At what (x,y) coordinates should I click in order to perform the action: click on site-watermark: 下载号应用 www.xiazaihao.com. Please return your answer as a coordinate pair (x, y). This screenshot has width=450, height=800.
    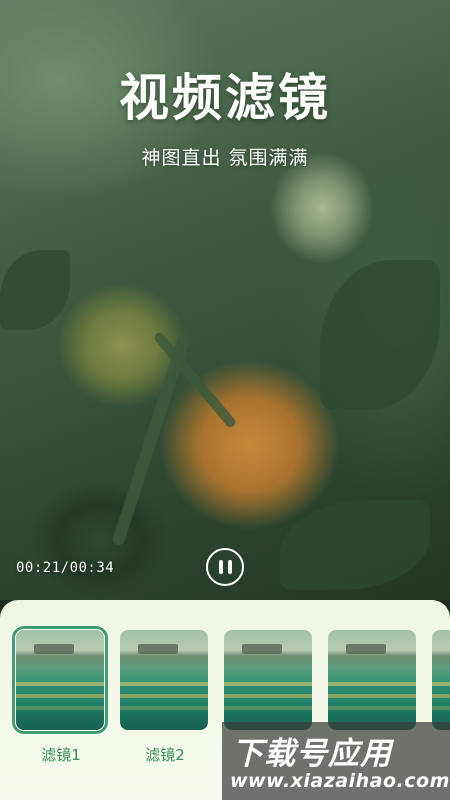
    Looking at the image, I should click on (336, 761).